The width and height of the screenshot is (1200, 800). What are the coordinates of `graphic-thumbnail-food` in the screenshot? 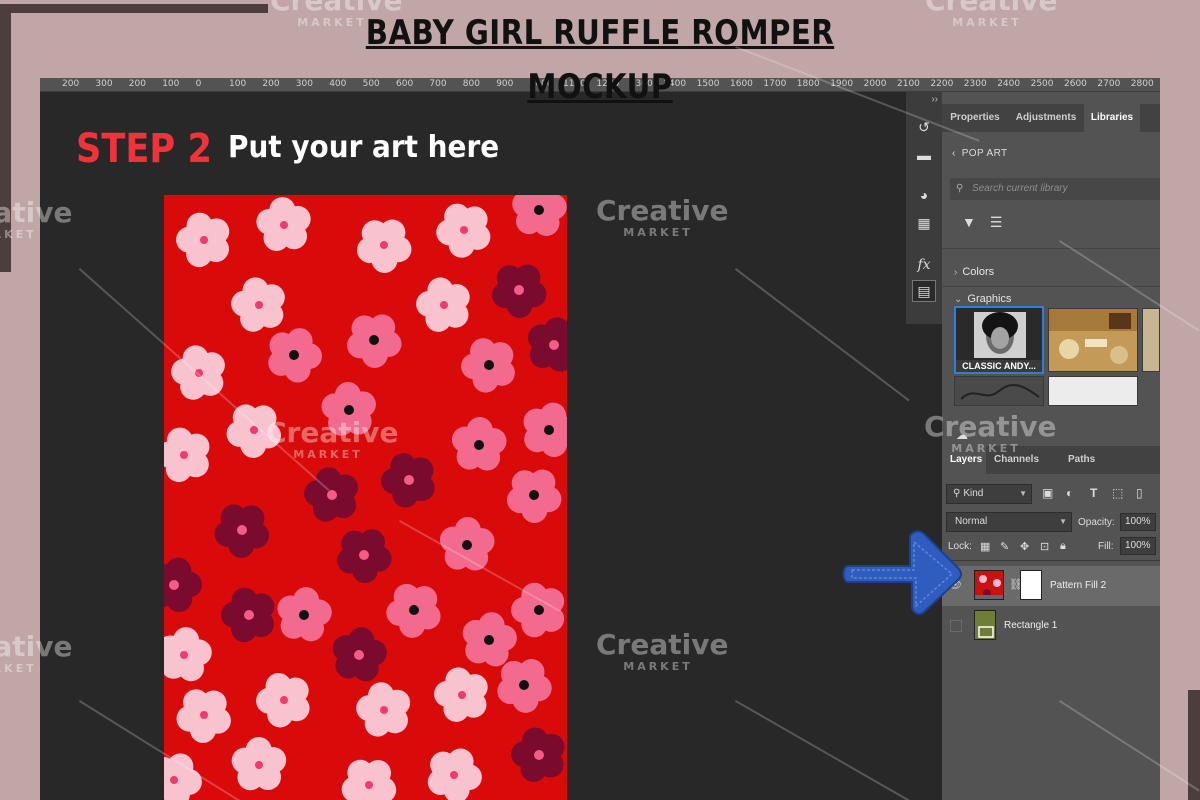 It's located at (1093, 340).